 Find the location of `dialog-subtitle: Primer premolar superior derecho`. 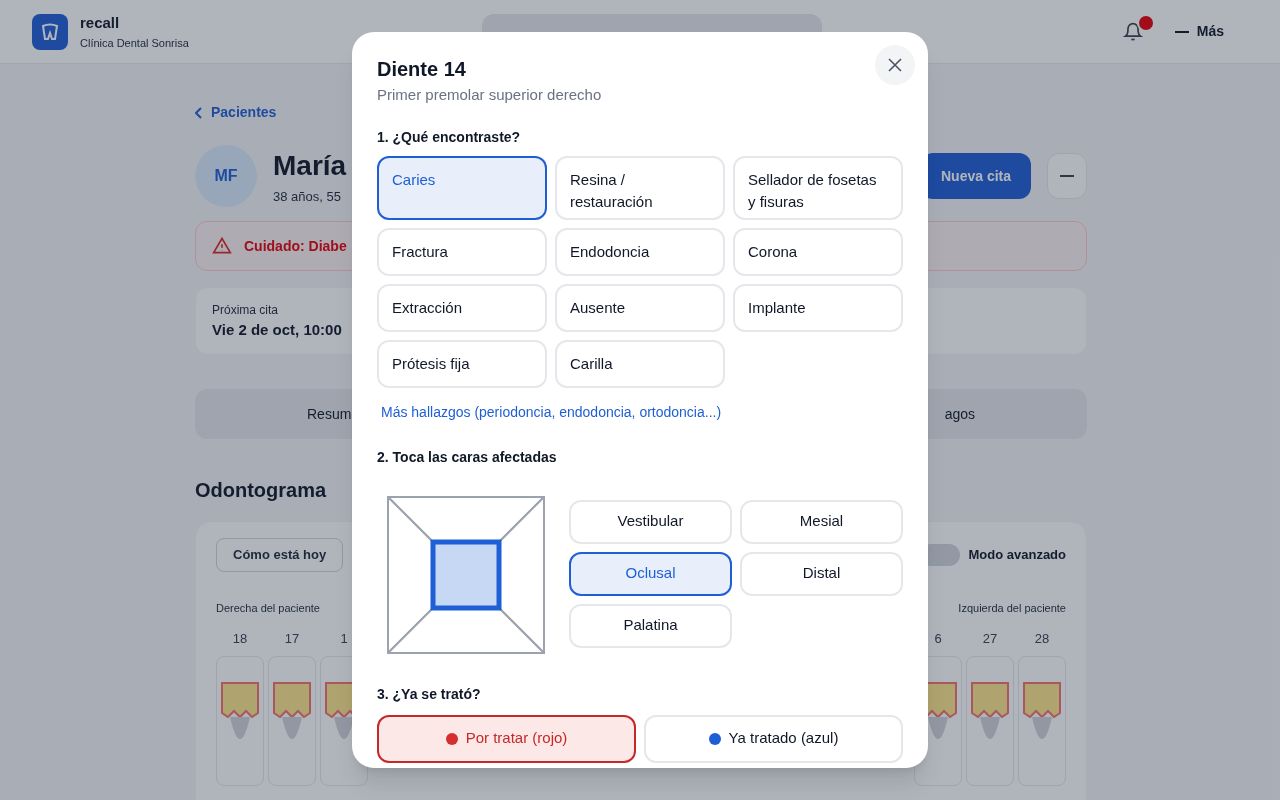

dialog-subtitle: Primer premolar superior derecho is located at coordinates (489, 95).